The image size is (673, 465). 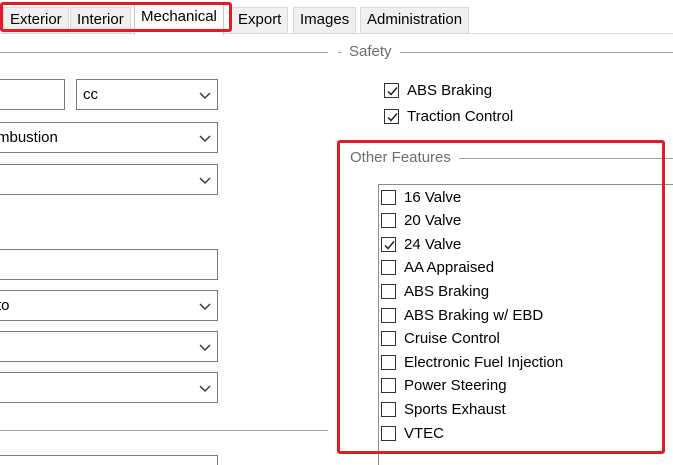 What do you see at coordinates (449, 268) in the screenshot?
I see `checkbox-label: AA Appraised` at bounding box center [449, 268].